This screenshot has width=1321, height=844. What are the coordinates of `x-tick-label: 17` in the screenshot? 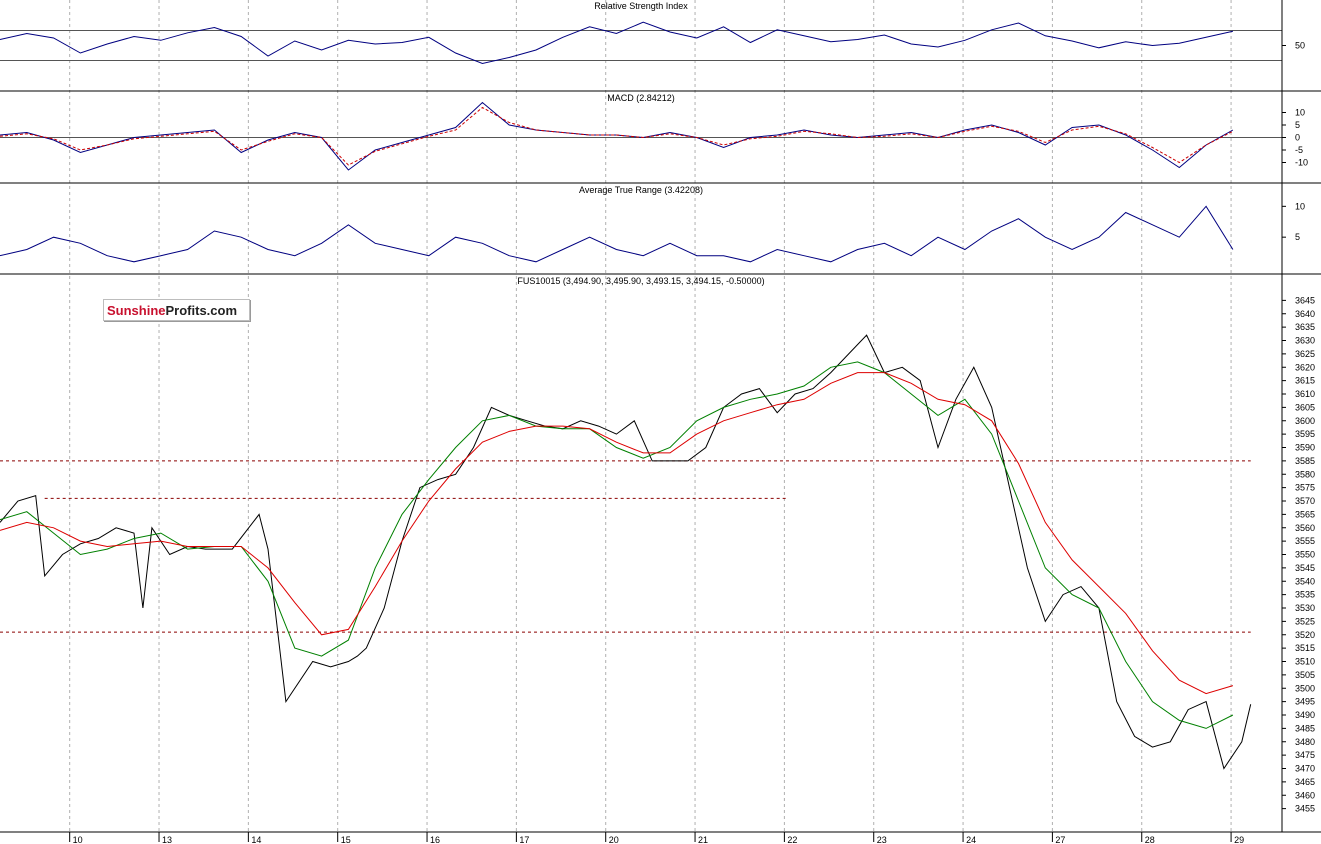 It's located at (524, 839).